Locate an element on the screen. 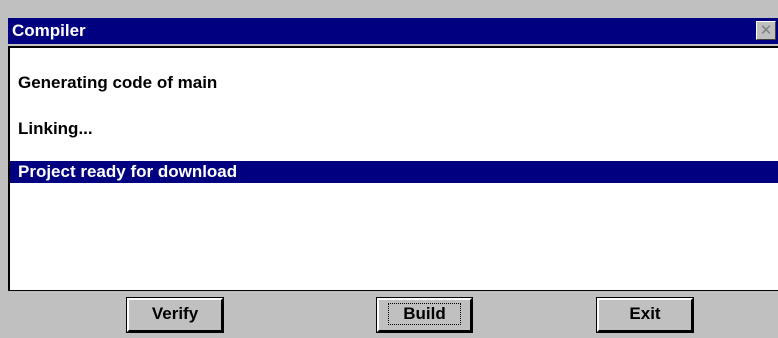 This screenshot has width=778, height=338. build-button-label: Build is located at coordinates (424, 314).